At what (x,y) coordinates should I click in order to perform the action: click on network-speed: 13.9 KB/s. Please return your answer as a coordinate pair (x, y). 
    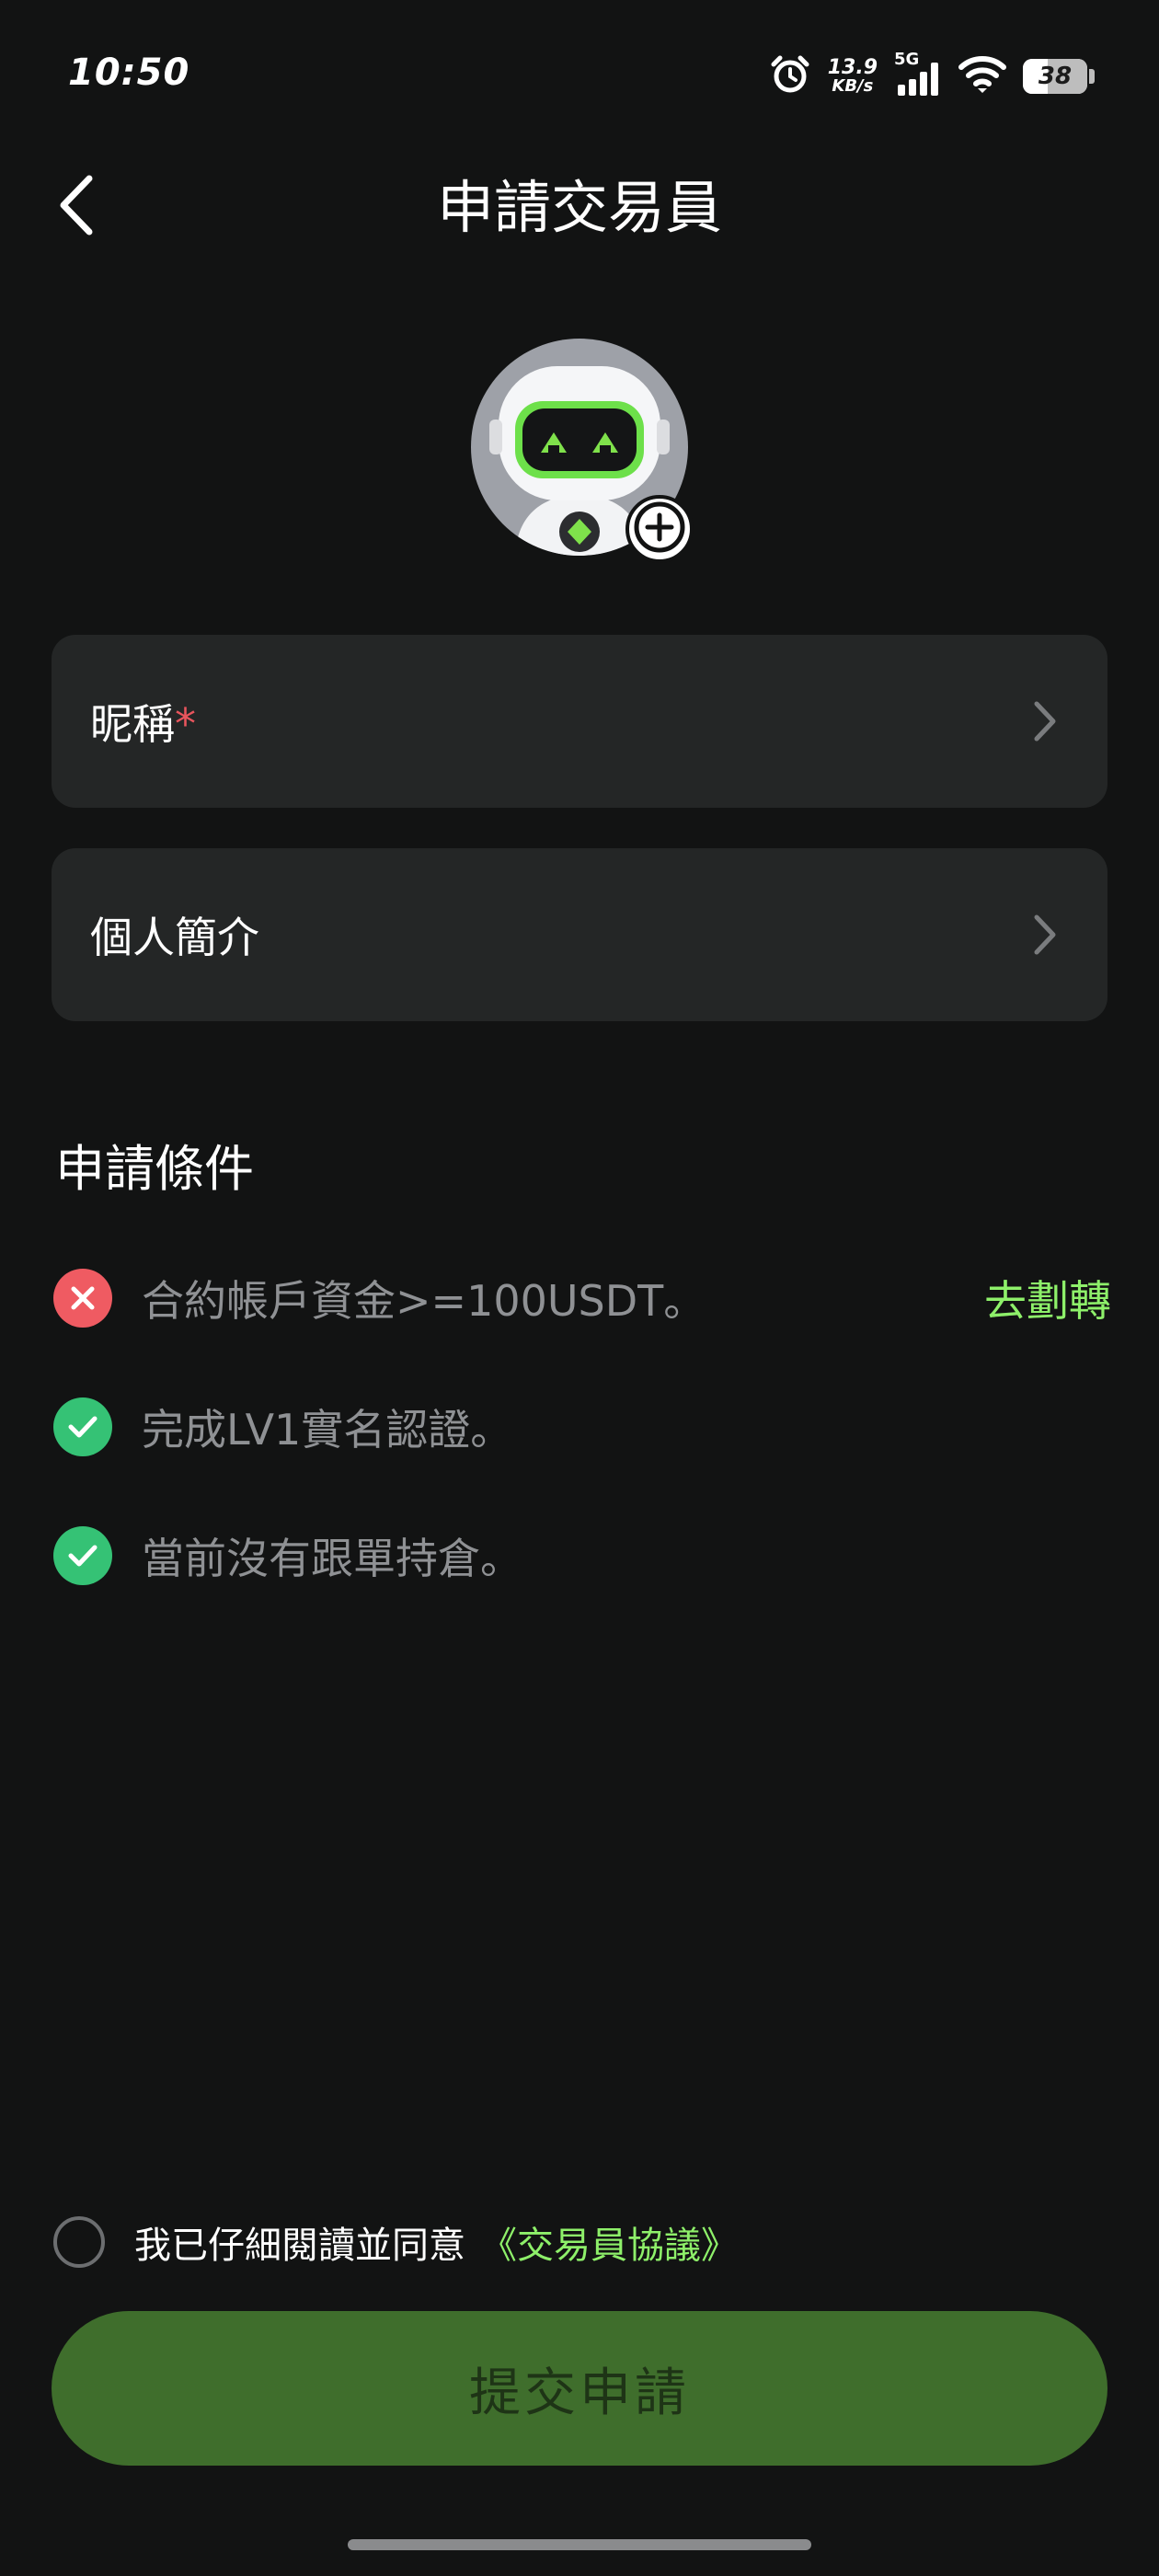
    Looking at the image, I should click on (853, 76).